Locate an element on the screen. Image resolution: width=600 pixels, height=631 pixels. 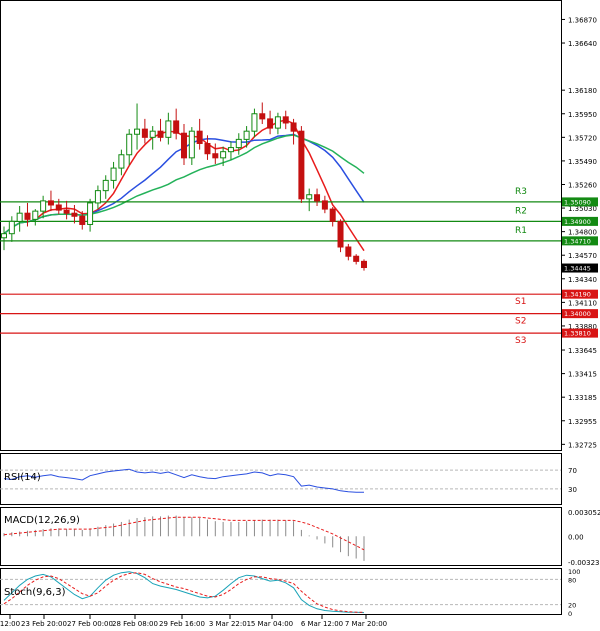
price-tick-label: 1.33415 is located at coordinates (582, 375).